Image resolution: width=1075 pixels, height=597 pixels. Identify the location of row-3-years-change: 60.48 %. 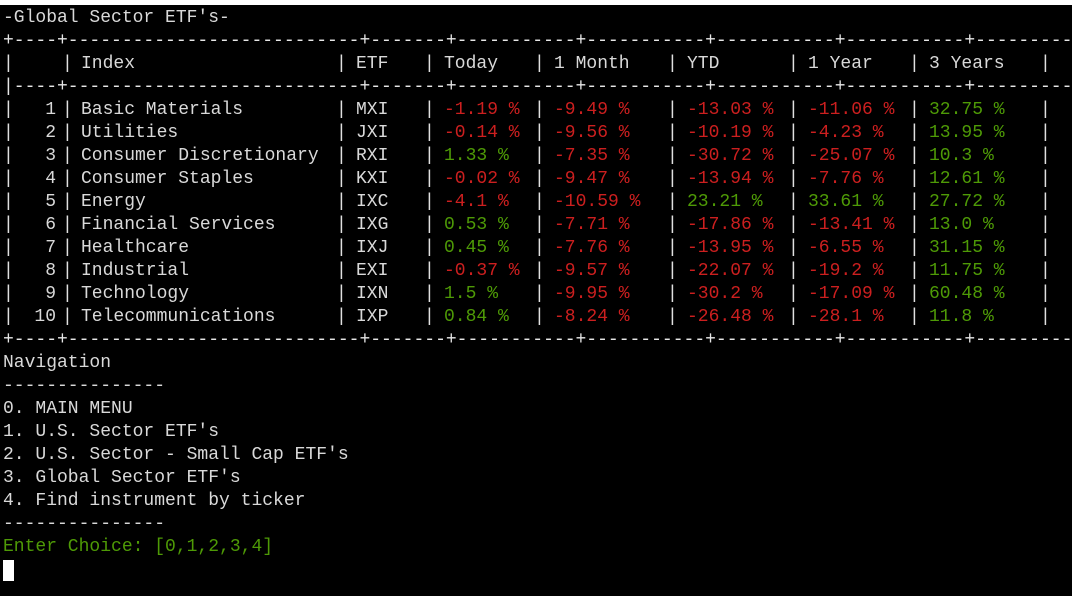
(967, 294).